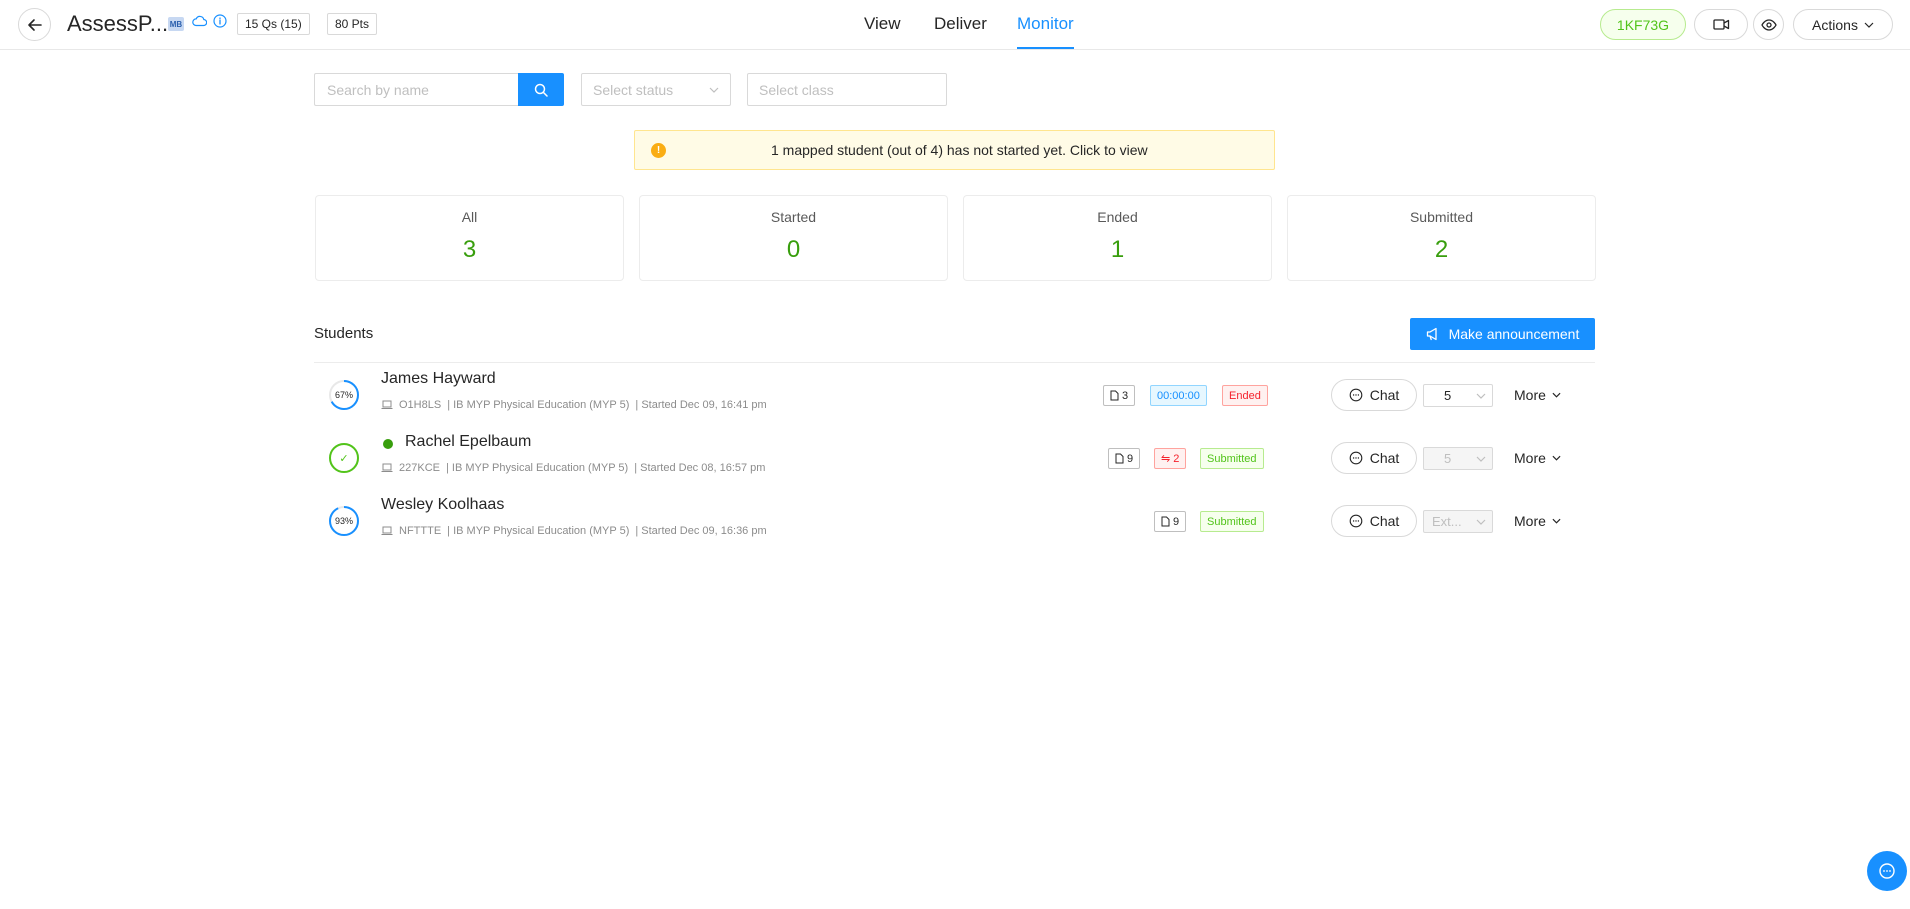 The height and width of the screenshot is (909, 1910). I want to click on stat-card-all: All 3, so click(469, 238).